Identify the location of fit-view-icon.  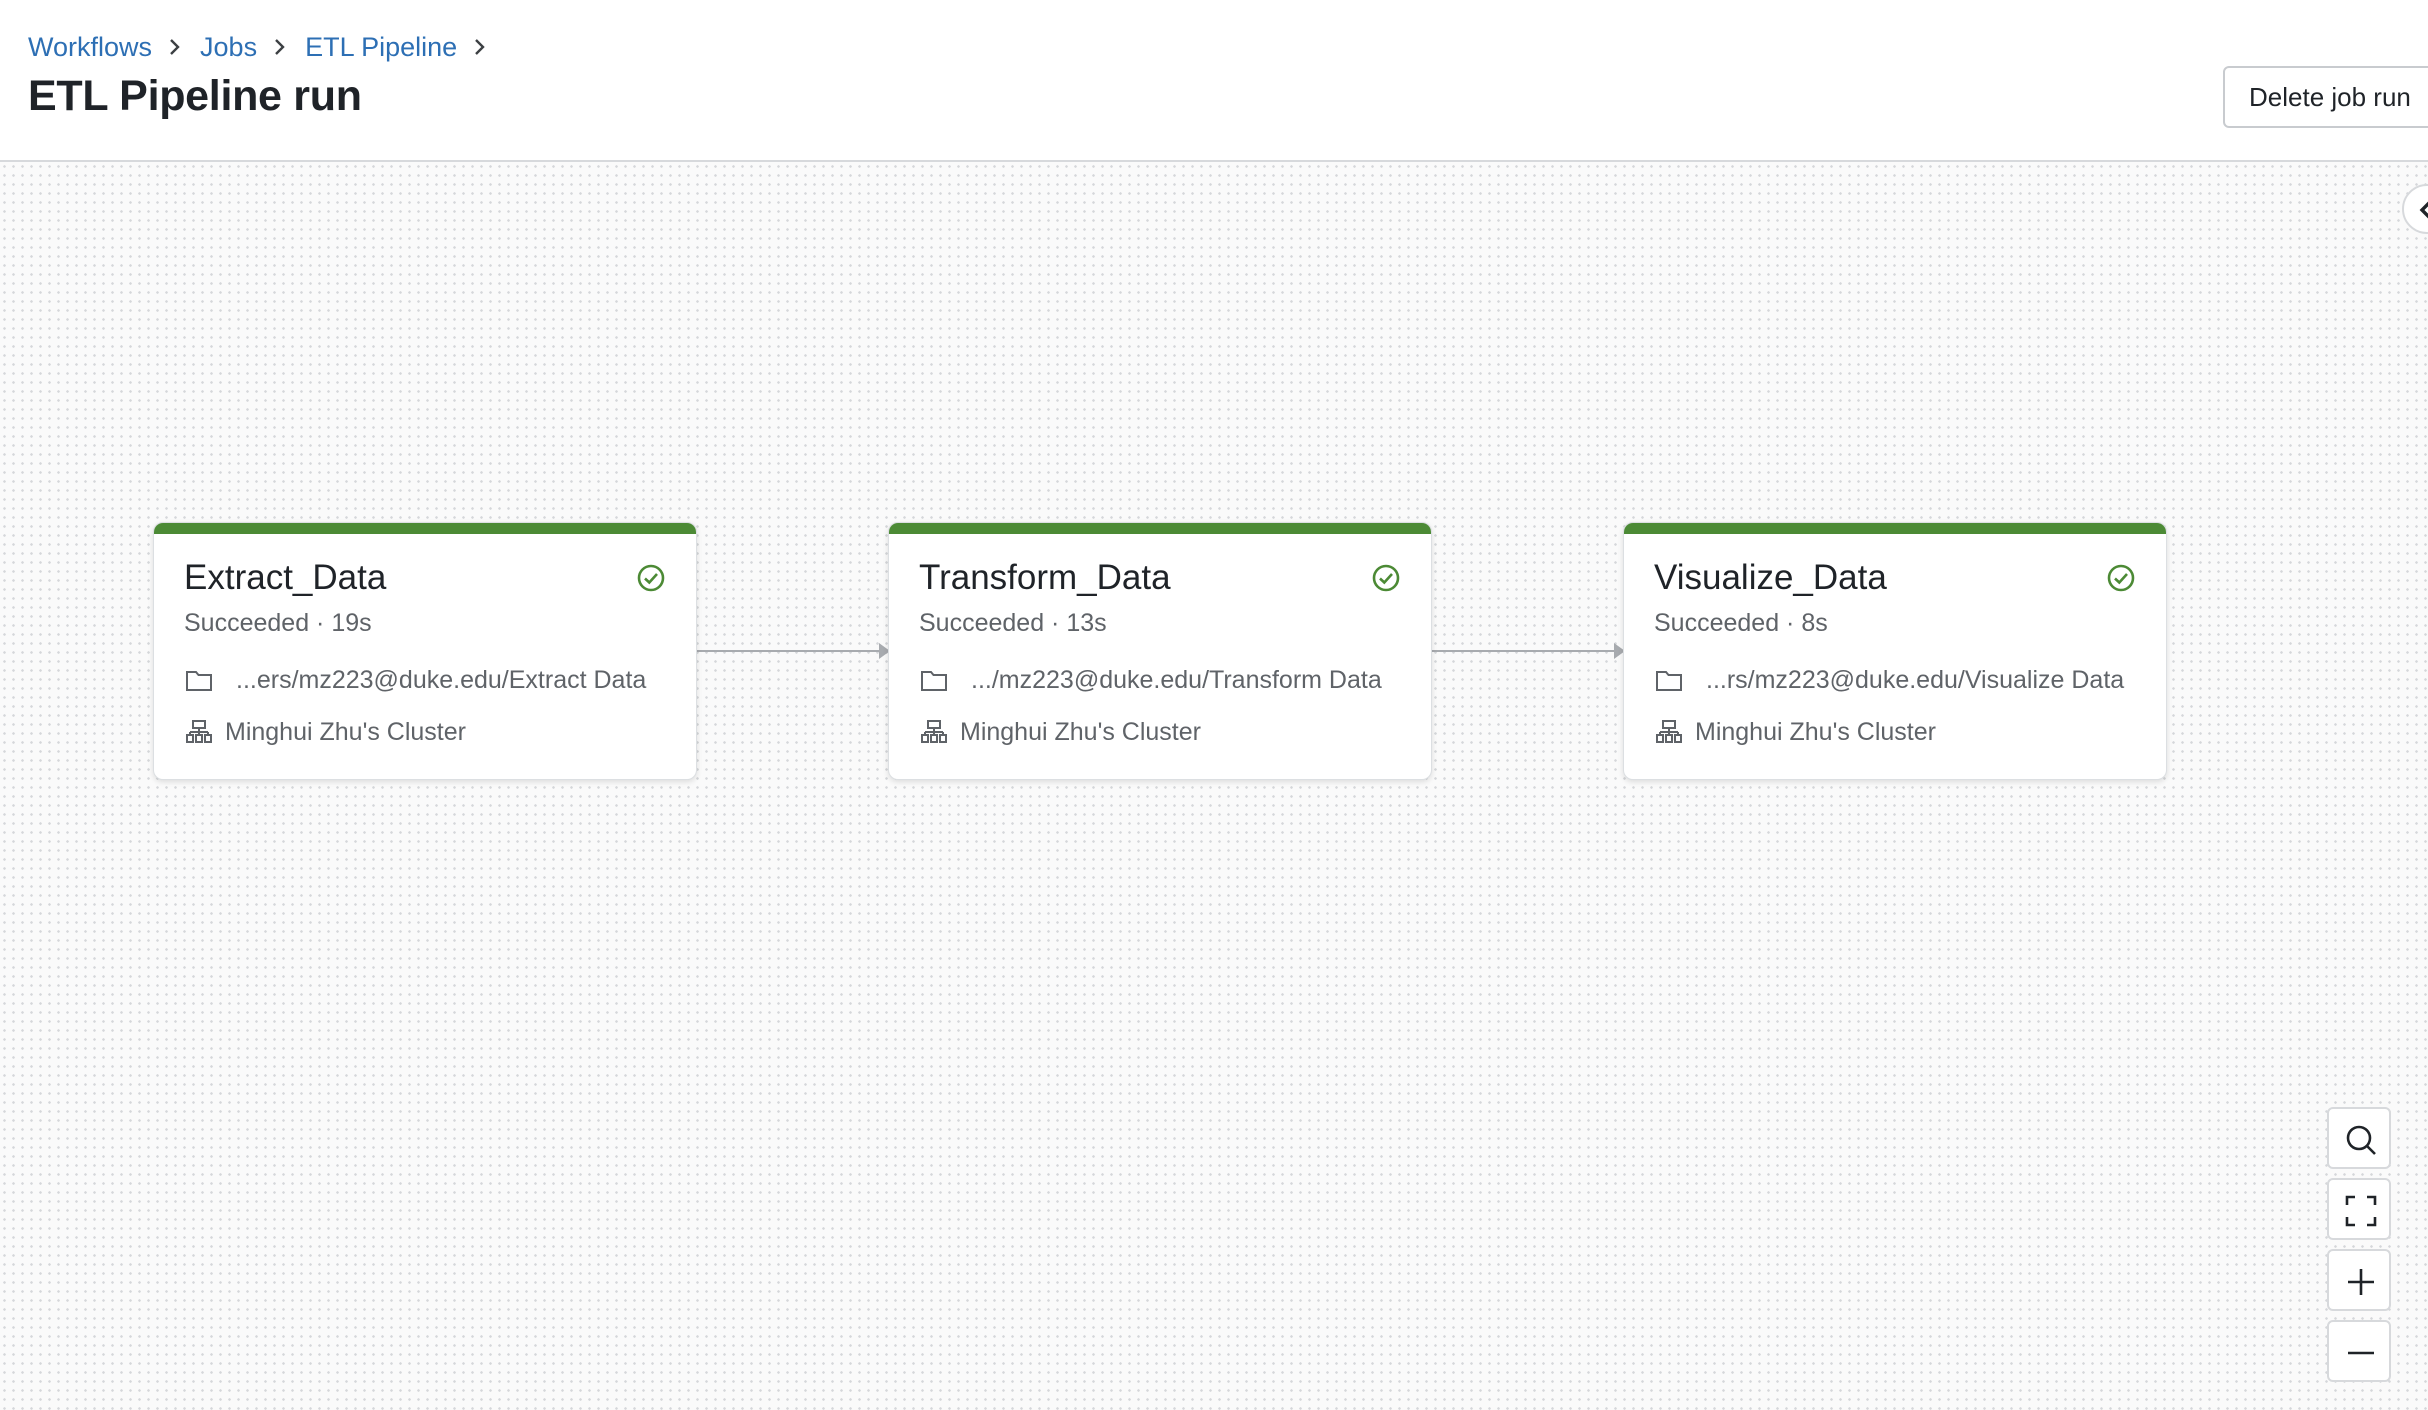
(2361, 1211).